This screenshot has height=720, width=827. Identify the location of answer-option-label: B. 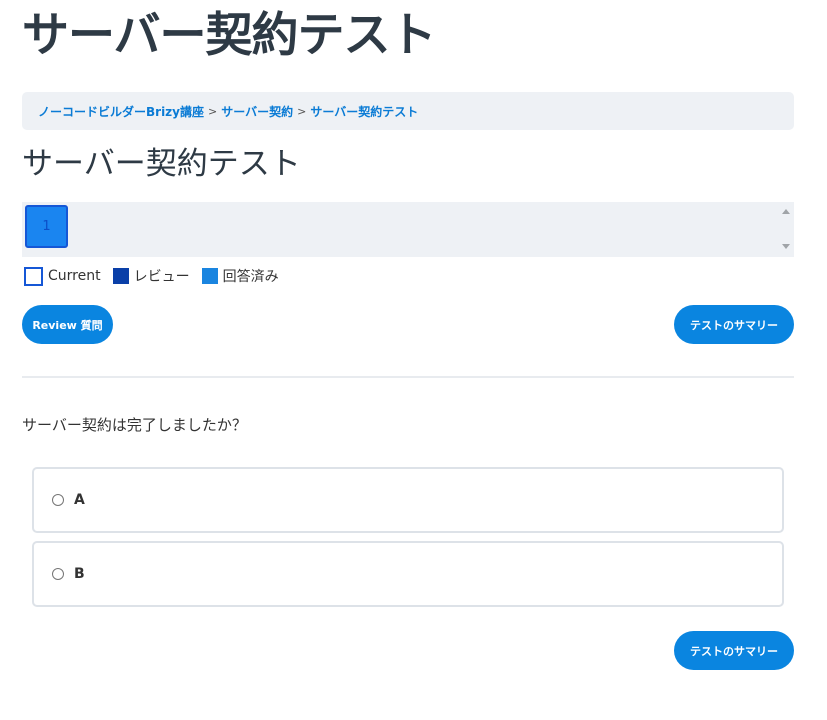
(79, 574).